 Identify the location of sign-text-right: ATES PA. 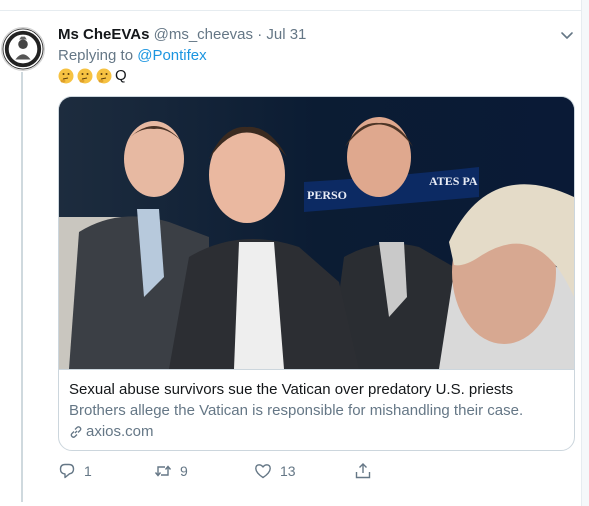
(453, 181).